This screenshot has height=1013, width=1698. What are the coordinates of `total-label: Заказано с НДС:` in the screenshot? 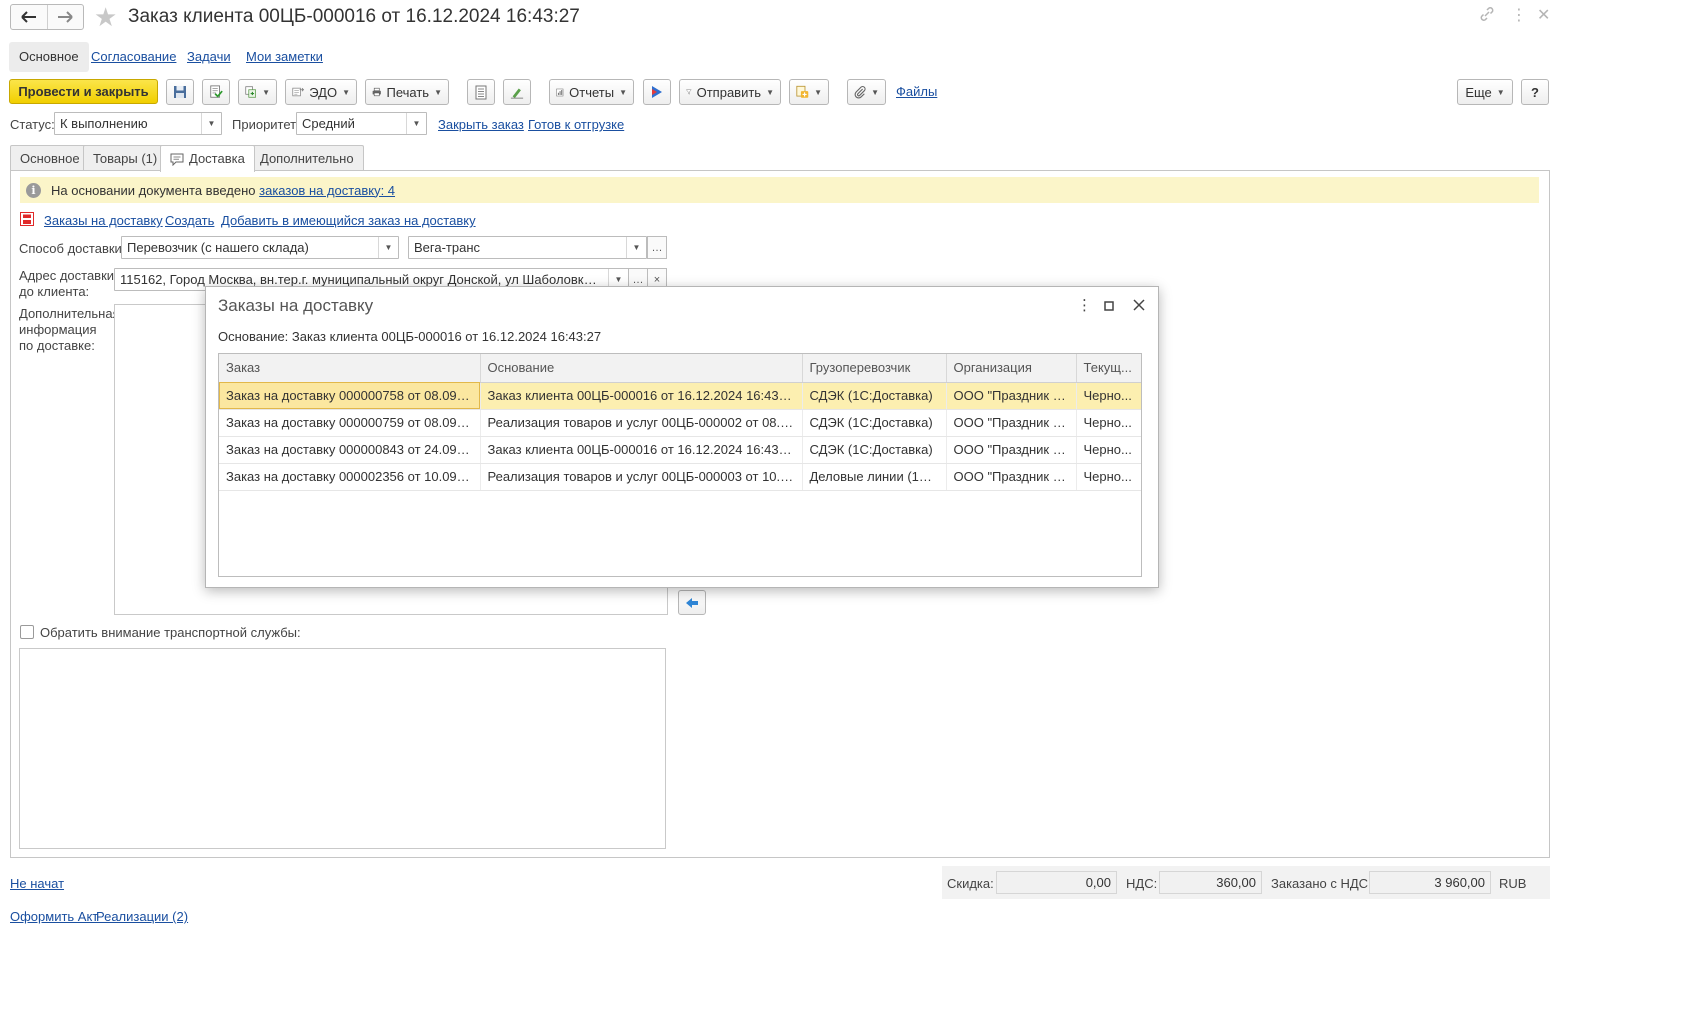 It's located at (1321, 883).